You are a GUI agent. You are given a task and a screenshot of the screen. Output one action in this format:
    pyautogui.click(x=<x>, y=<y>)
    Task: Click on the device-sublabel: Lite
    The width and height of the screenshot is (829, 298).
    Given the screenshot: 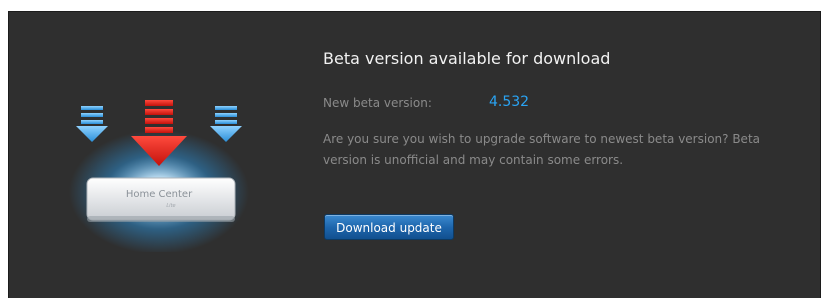 What is the action you would take?
    pyautogui.click(x=170, y=206)
    